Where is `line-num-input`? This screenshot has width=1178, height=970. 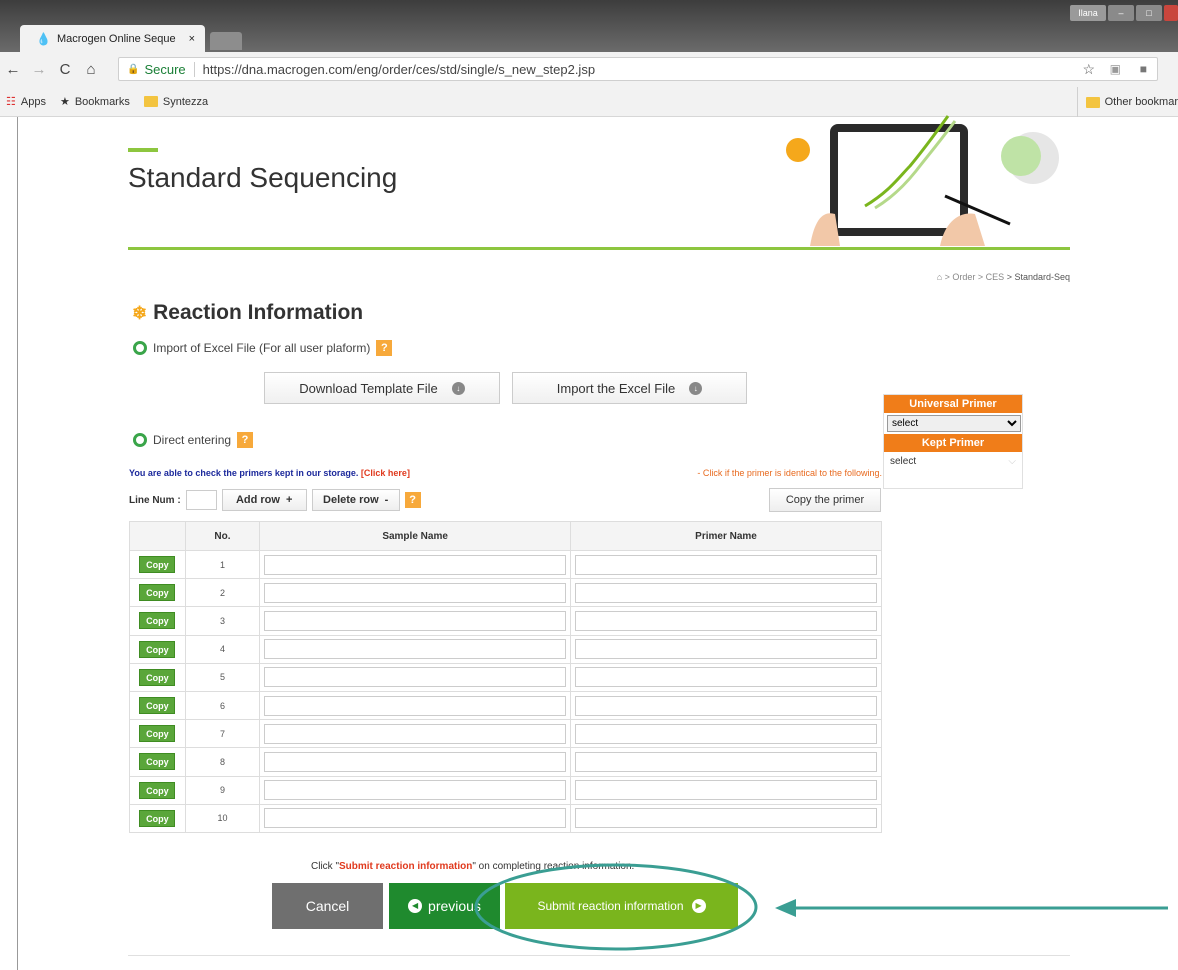
line-num-input is located at coordinates (201, 500).